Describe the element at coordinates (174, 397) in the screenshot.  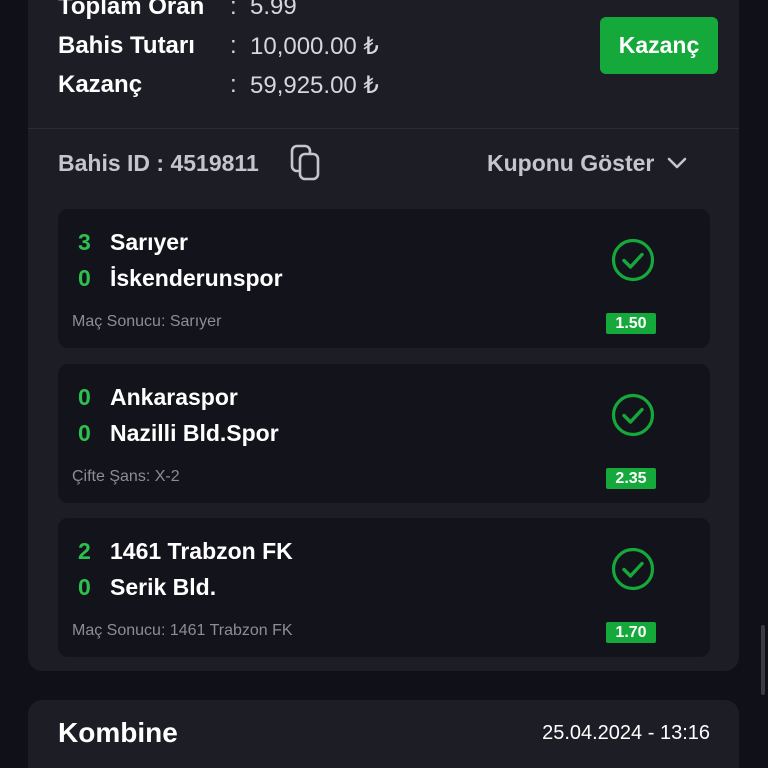
I see `home-team: Ankaraspor` at that location.